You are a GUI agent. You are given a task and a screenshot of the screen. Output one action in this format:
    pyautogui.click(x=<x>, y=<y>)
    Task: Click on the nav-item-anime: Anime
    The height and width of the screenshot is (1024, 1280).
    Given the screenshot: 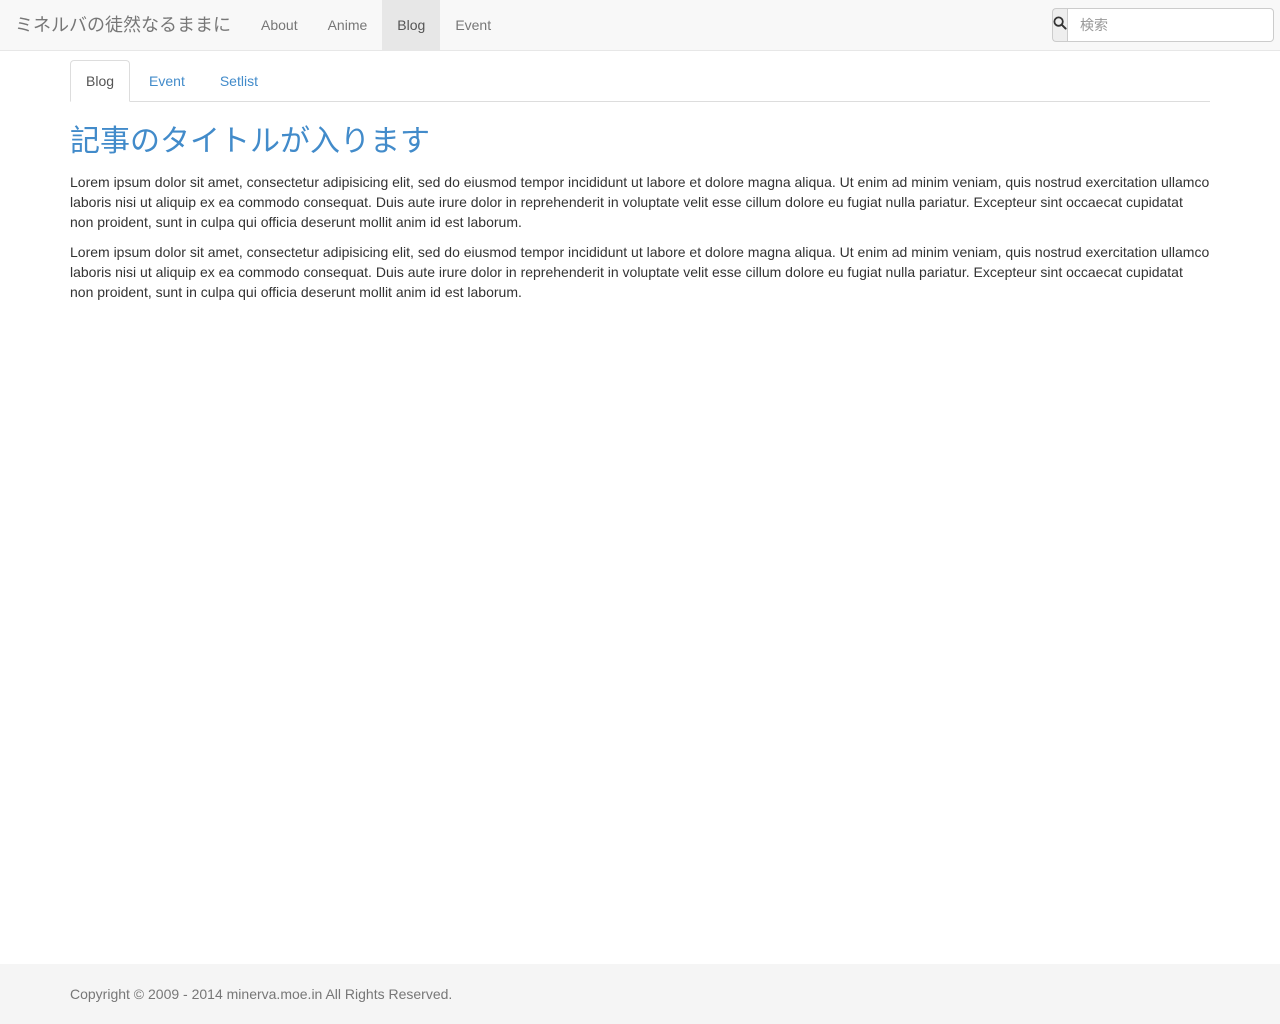 What is the action you would take?
    pyautogui.click(x=348, y=25)
    